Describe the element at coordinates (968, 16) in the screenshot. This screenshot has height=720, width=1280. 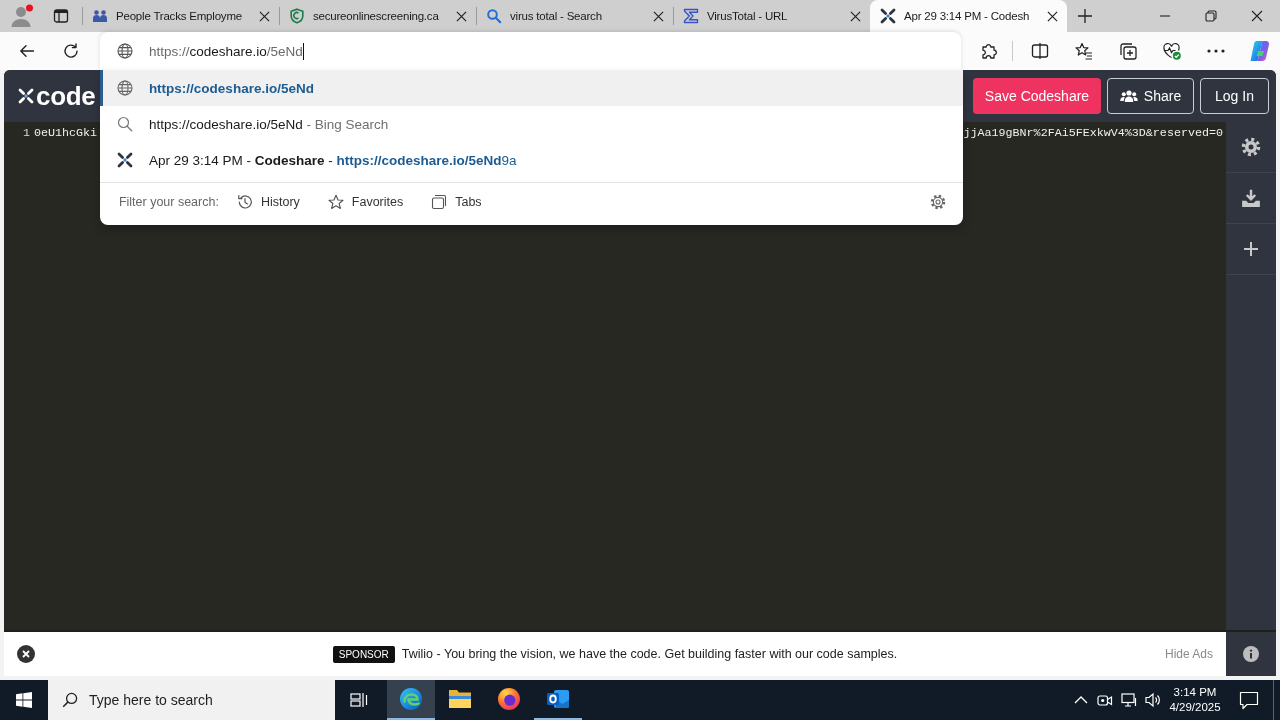
I see `browser-tab: Apr 29 3:14 PM - Codesh` at that location.